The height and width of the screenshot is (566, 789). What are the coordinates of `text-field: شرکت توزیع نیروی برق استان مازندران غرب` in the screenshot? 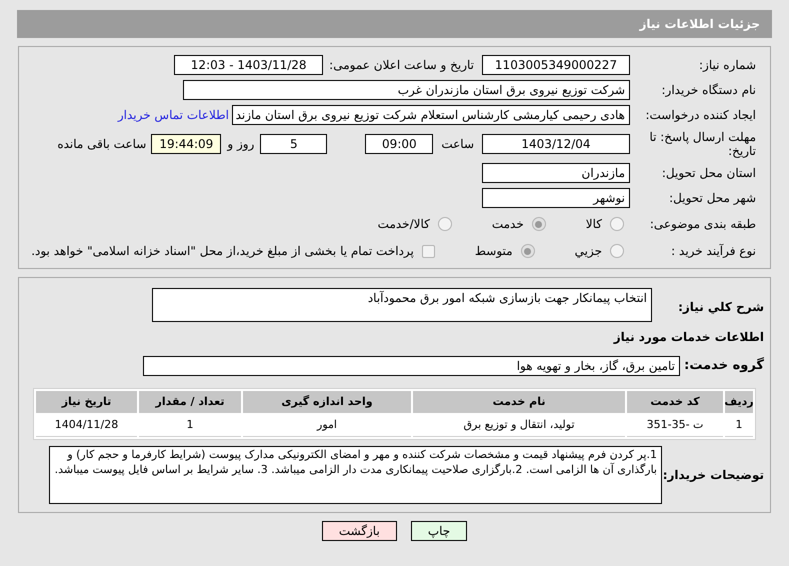 It's located at (406, 90).